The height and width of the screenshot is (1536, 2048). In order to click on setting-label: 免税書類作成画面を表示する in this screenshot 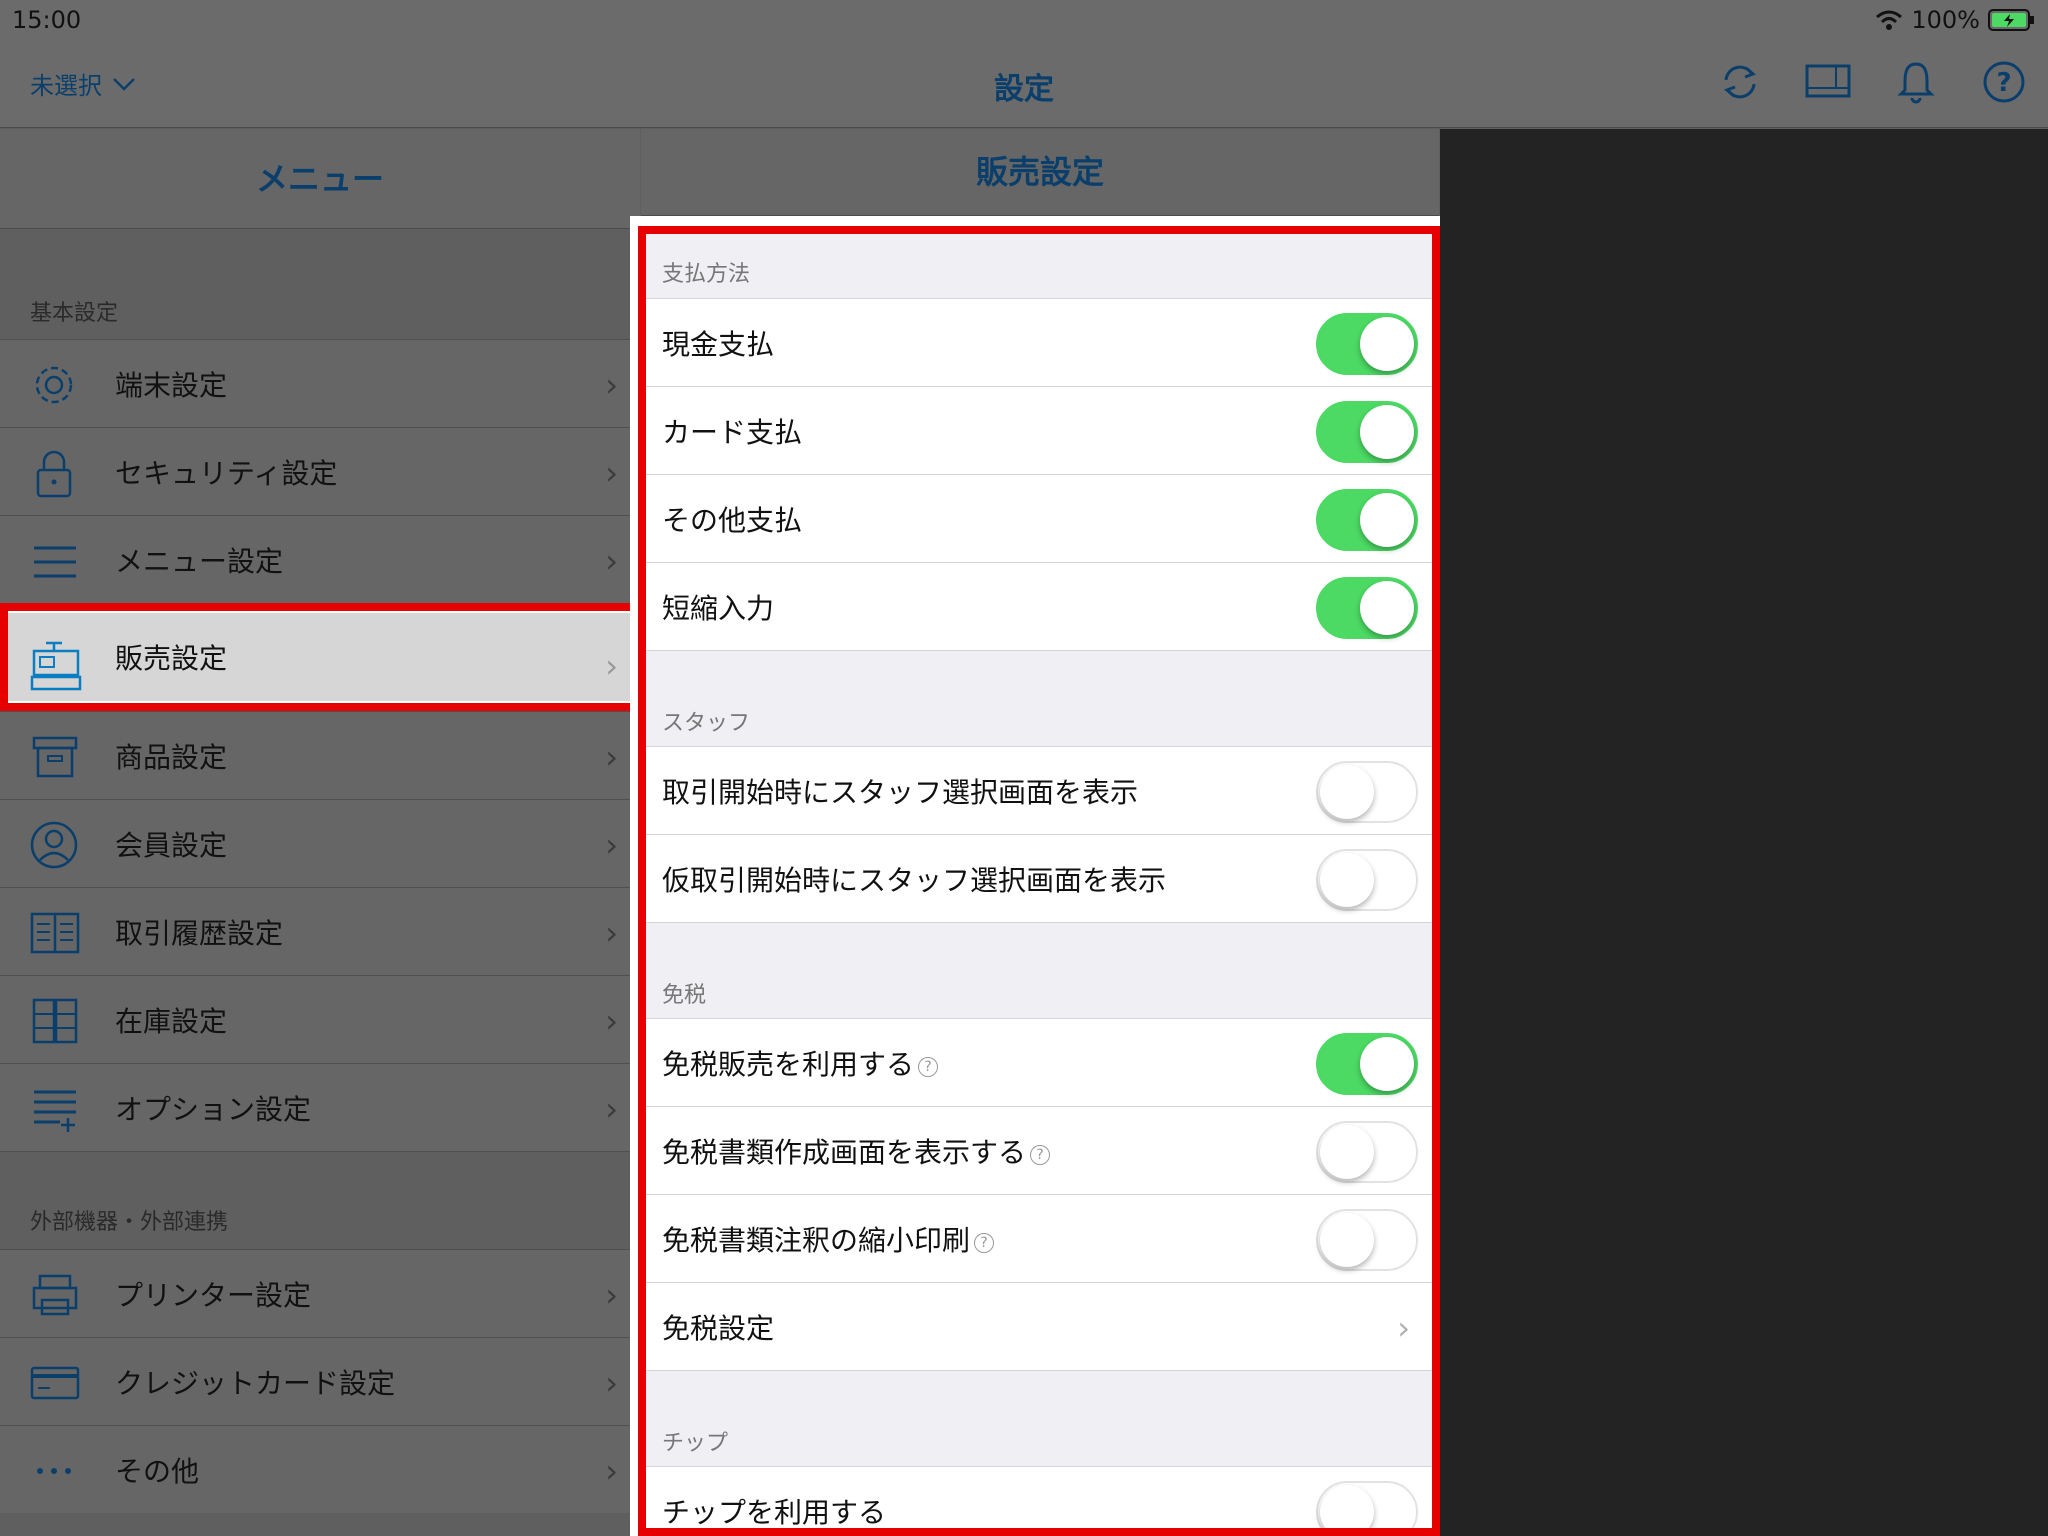, I will do `click(844, 1152)`.